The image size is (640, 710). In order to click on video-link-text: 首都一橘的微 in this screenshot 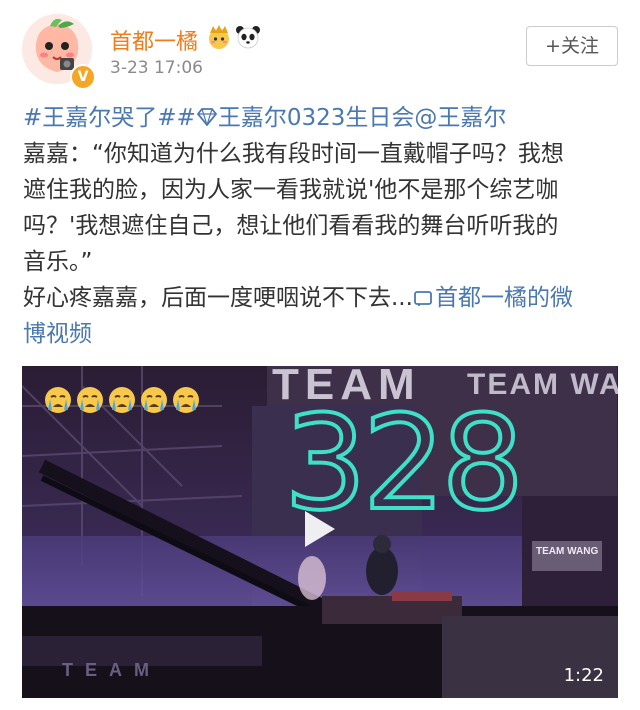, I will do `click(503, 298)`.